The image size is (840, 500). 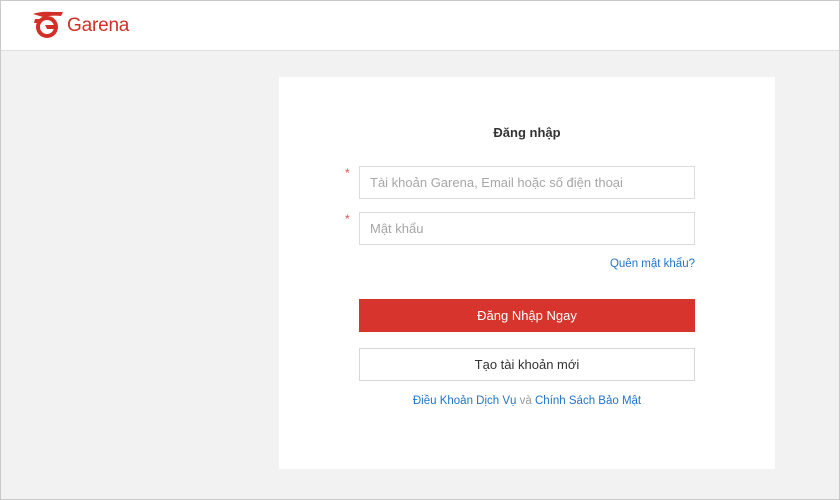 What do you see at coordinates (347, 173) in the screenshot?
I see `required-mark-account: *` at bounding box center [347, 173].